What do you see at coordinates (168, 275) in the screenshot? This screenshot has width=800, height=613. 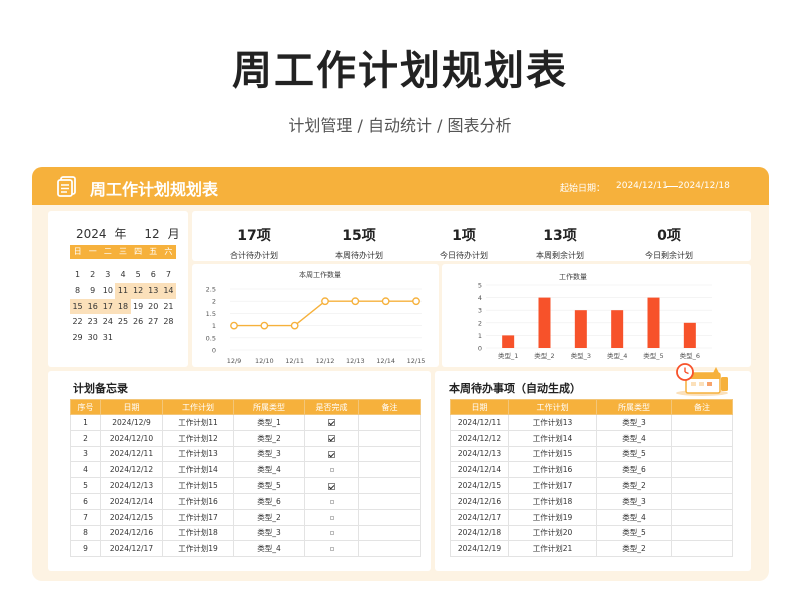 I see `calendar-day: 7` at bounding box center [168, 275].